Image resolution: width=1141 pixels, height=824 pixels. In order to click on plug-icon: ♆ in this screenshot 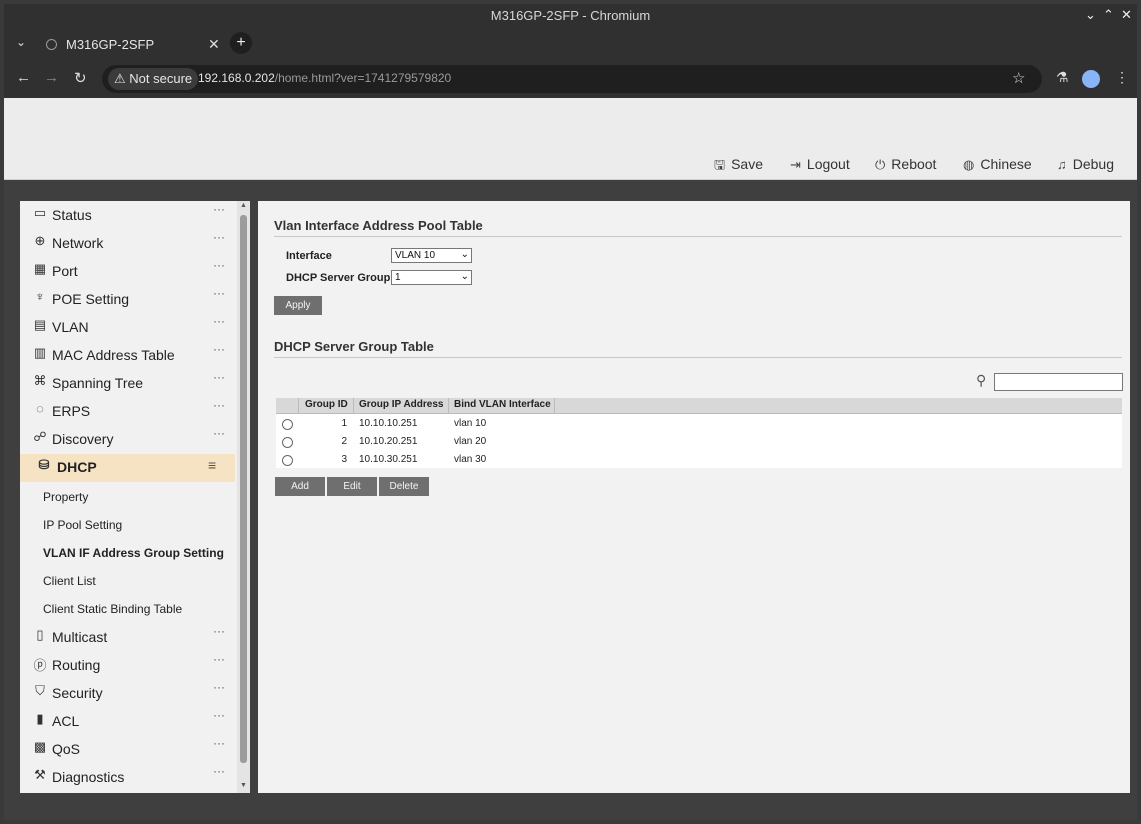, I will do `click(40, 296)`.